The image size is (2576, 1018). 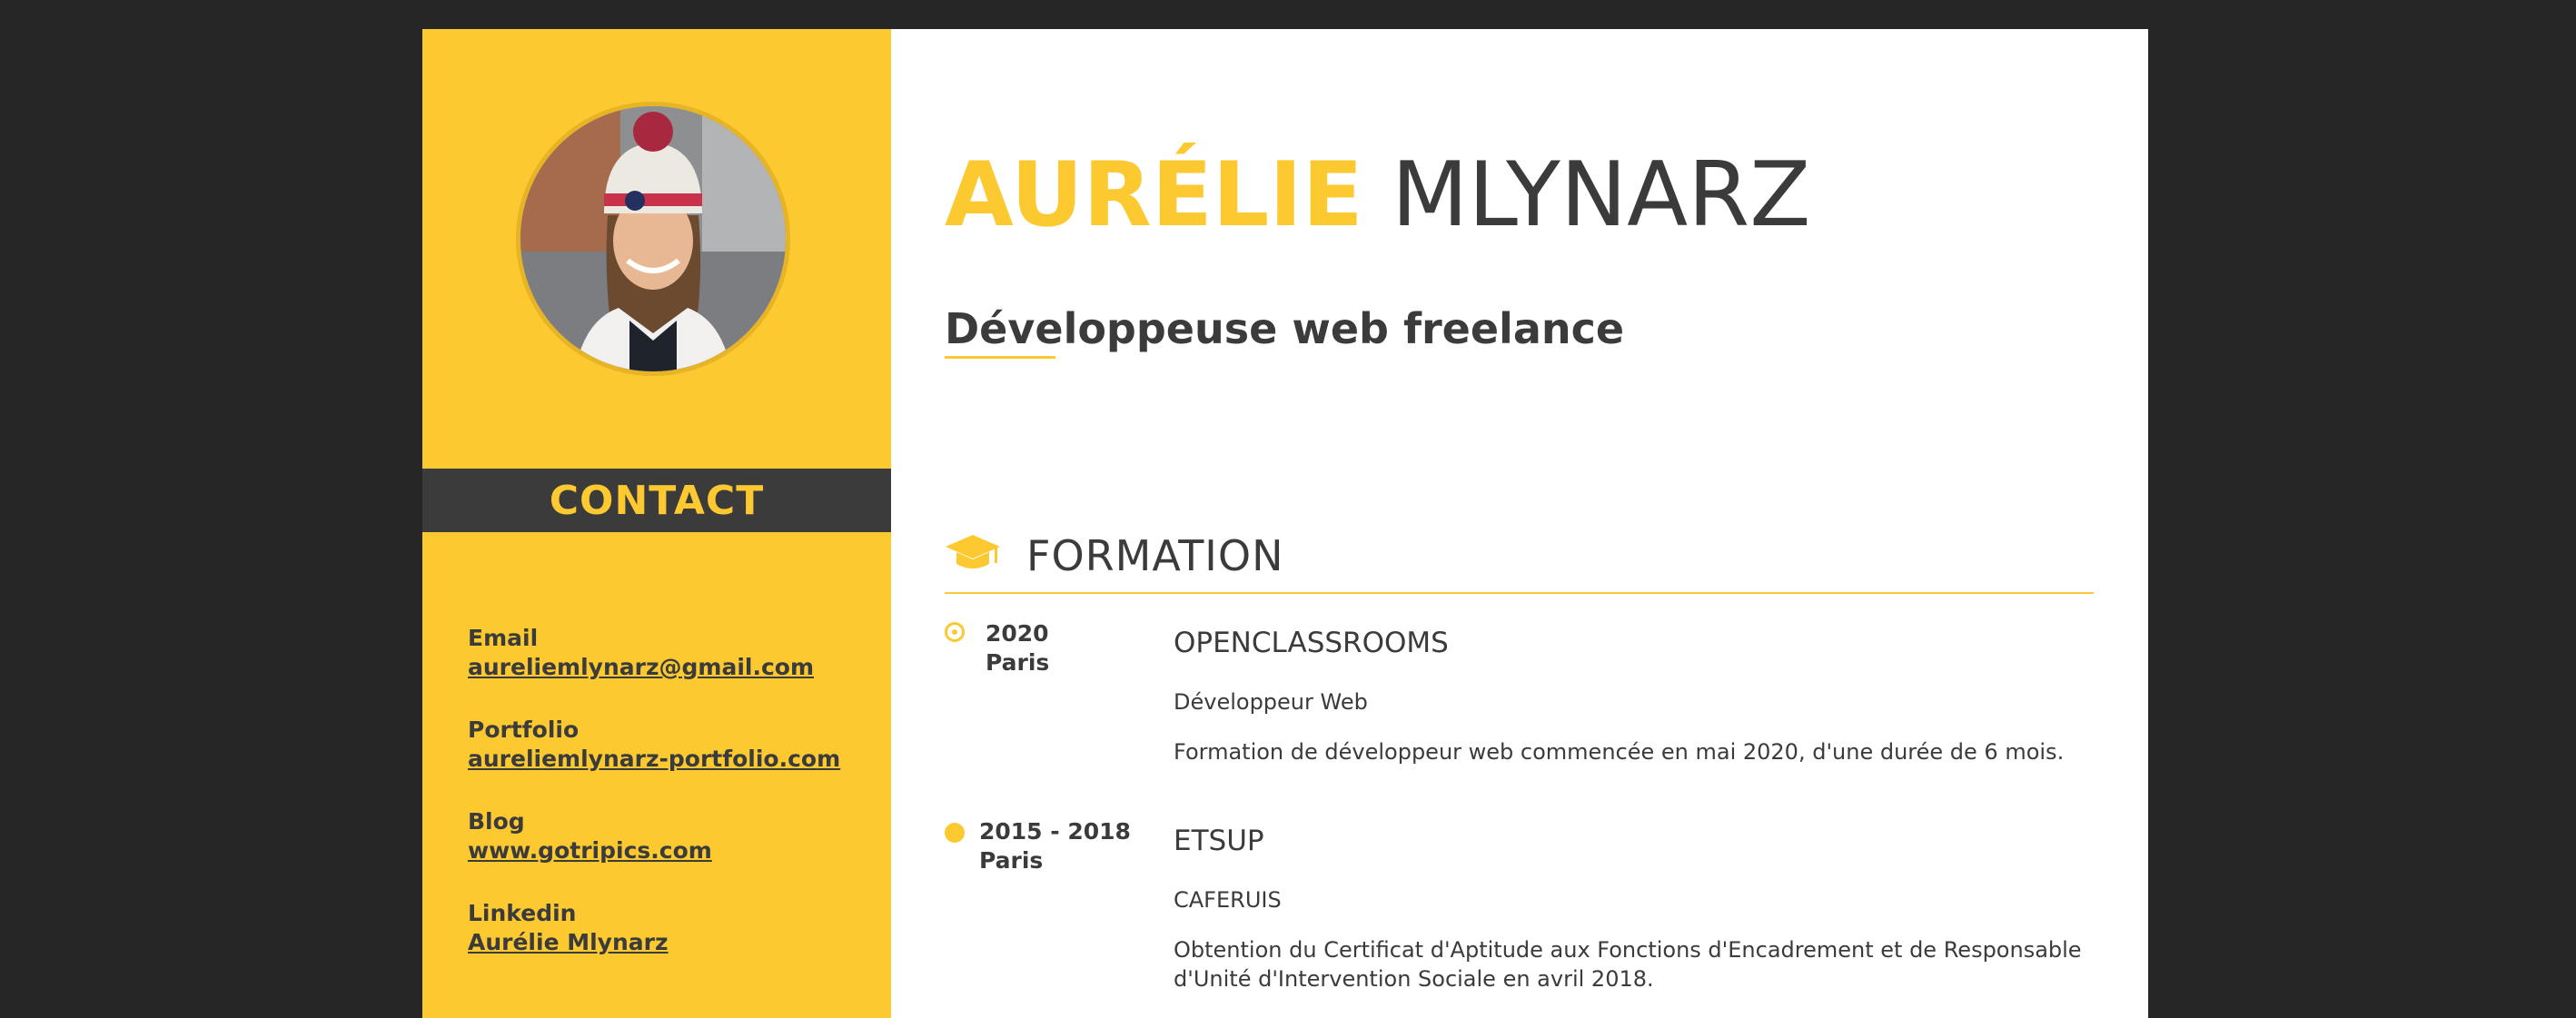 I want to click on contact-item-portfolio: Portfolio aureliemlynarz-portfolio.com, so click(x=667, y=761).